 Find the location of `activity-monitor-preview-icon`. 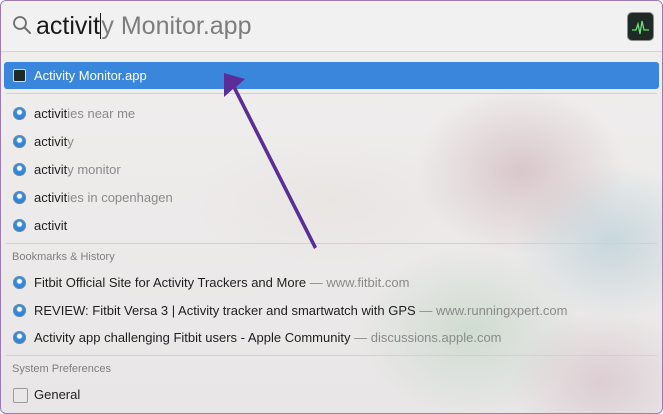

activity-monitor-preview-icon is located at coordinates (640, 26).